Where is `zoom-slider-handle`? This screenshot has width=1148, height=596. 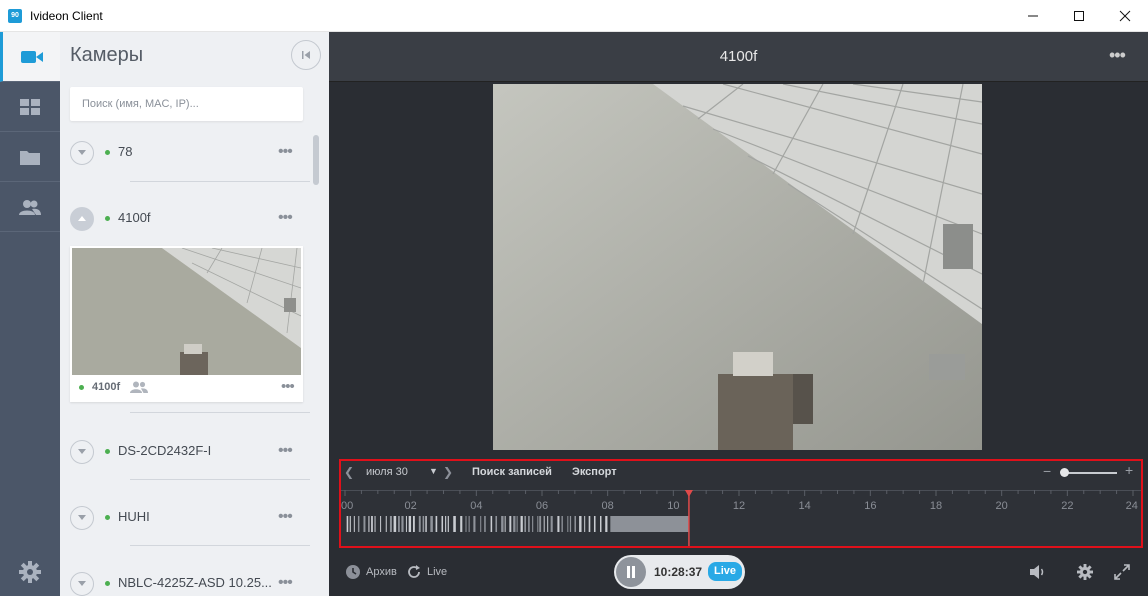
zoom-slider-handle is located at coordinates (1064, 472).